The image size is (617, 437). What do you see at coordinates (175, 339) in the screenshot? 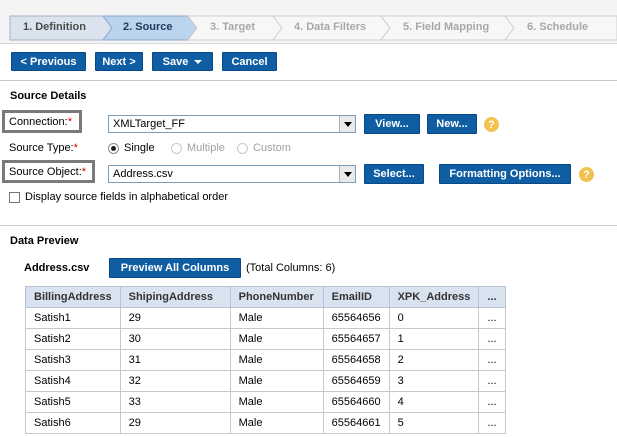
I see `table-cell: 30` at bounding box center [175, 339].